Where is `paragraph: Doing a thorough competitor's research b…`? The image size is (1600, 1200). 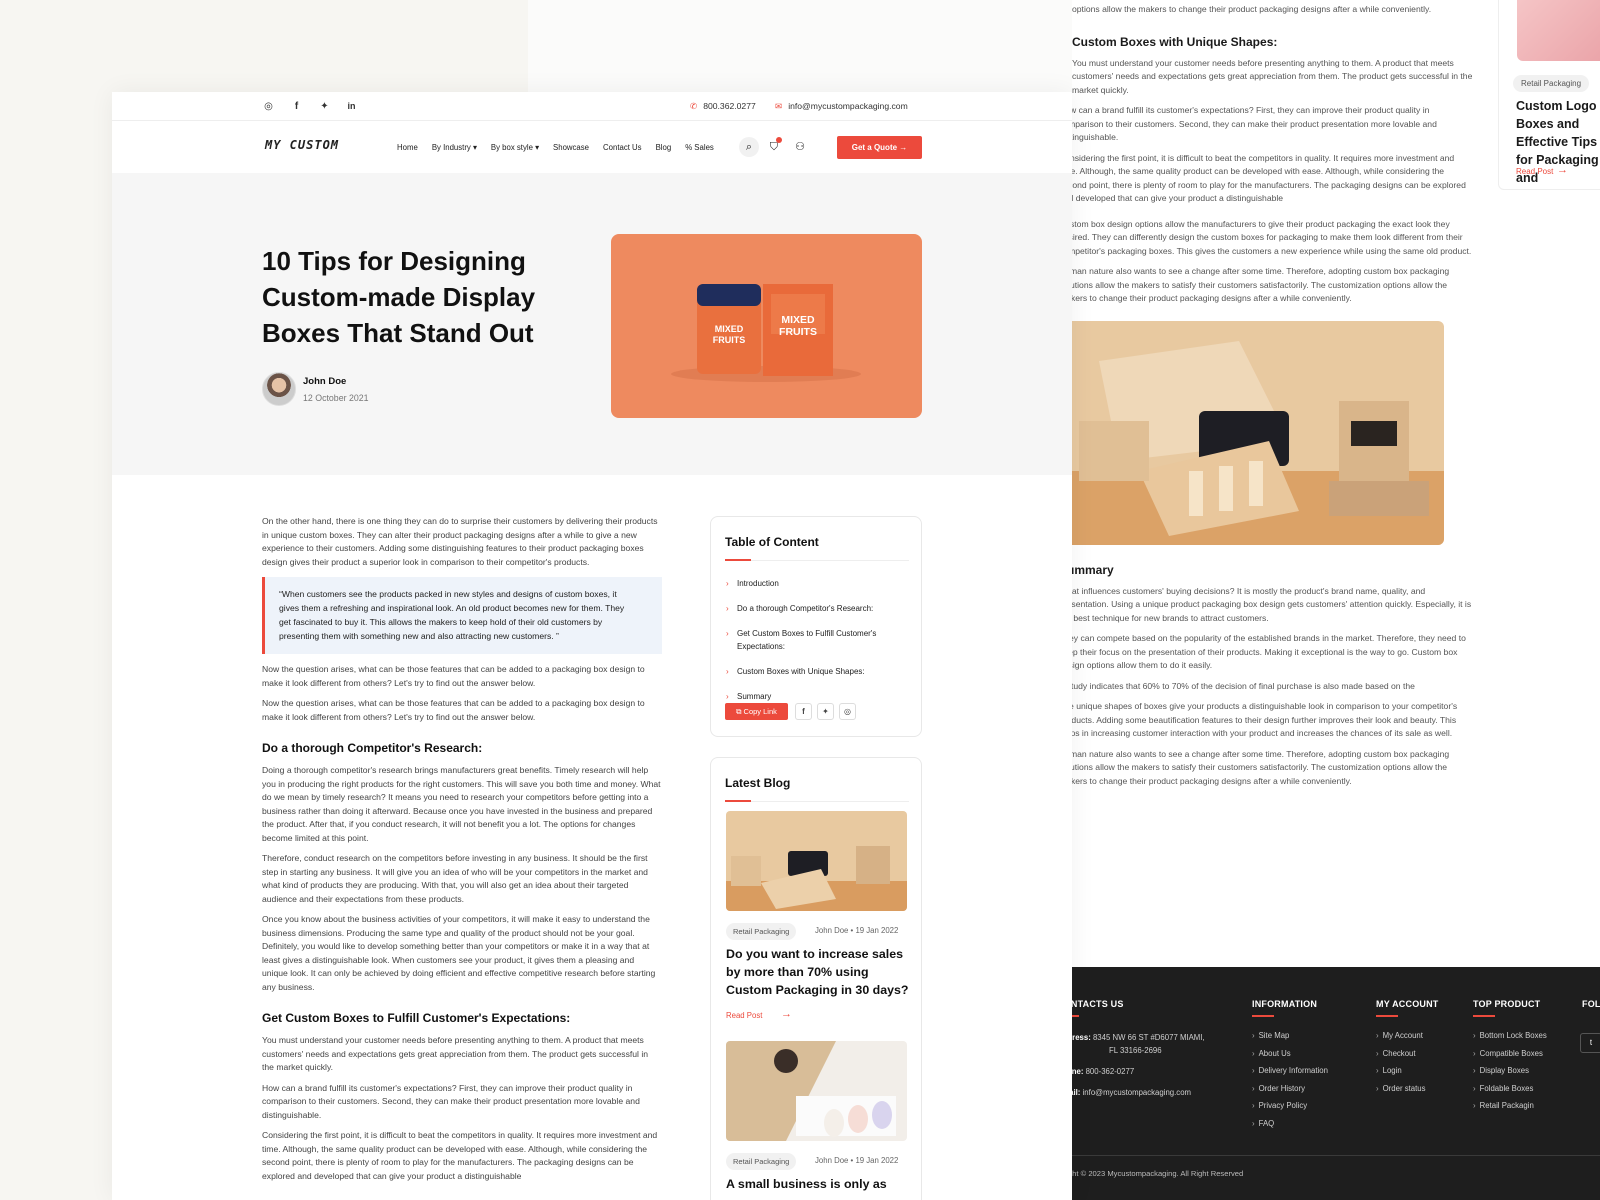 paragraph: Doing a thorough competitor's research b… is located at coordinates (461, 804).